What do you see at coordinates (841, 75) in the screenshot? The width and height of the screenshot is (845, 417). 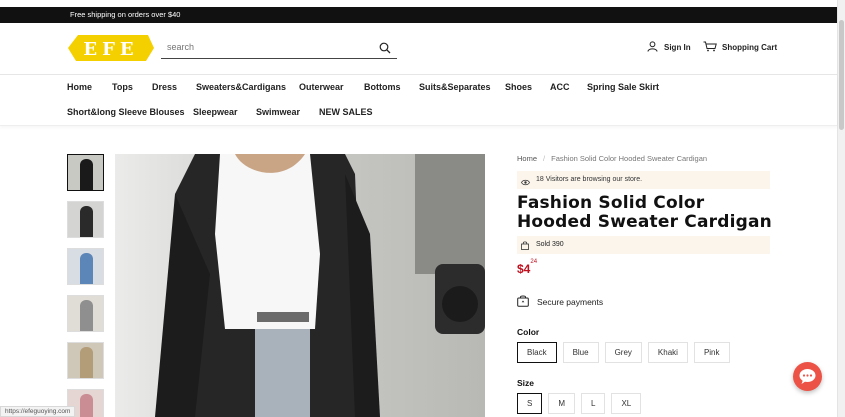 I see `scrollbar-thumb` at bounding box center [841, 75].